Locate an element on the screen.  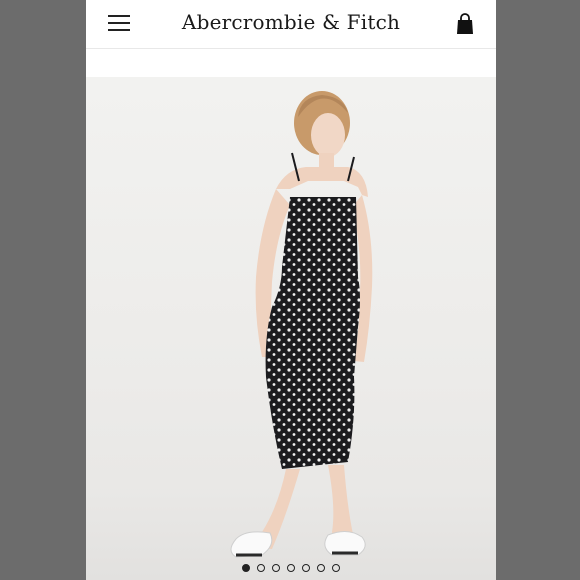
header-spacer is located at coordinates (291, 63).